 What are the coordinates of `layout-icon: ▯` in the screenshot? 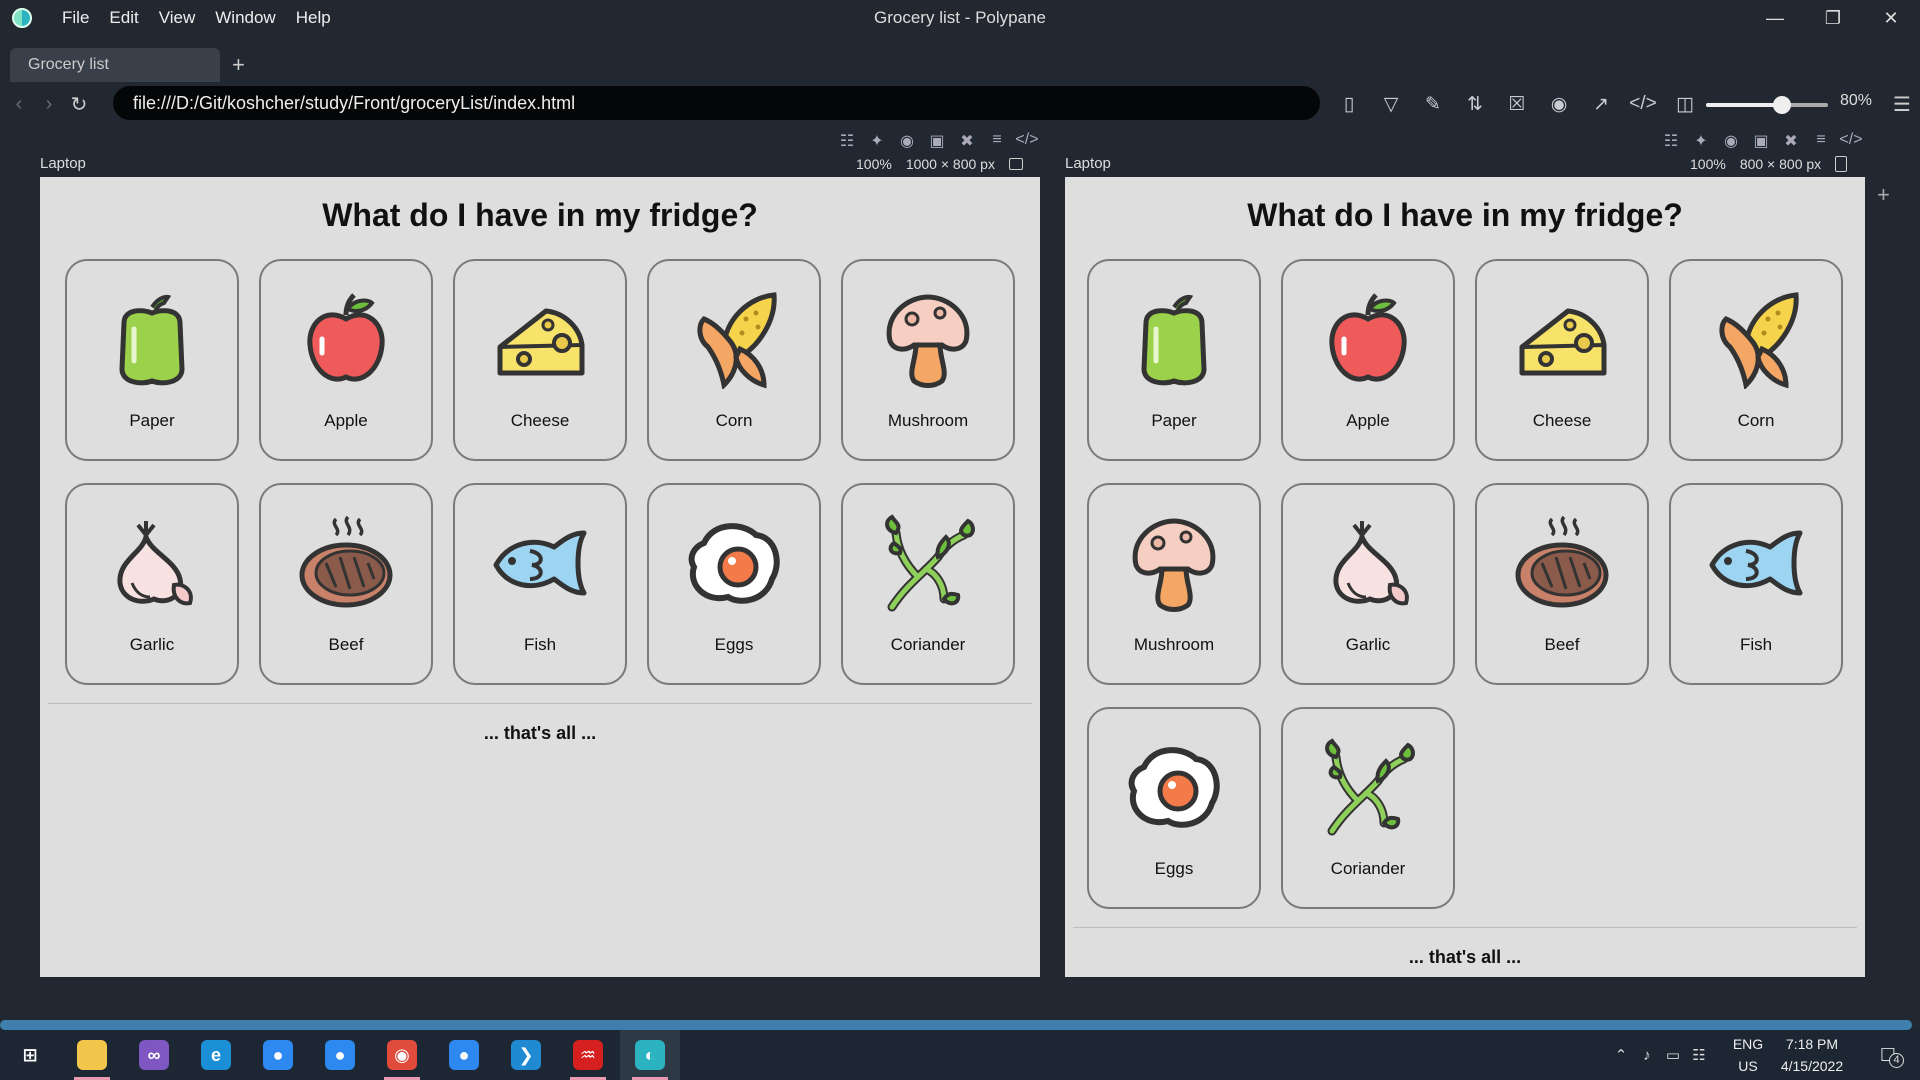 It's located at (1349, 104).